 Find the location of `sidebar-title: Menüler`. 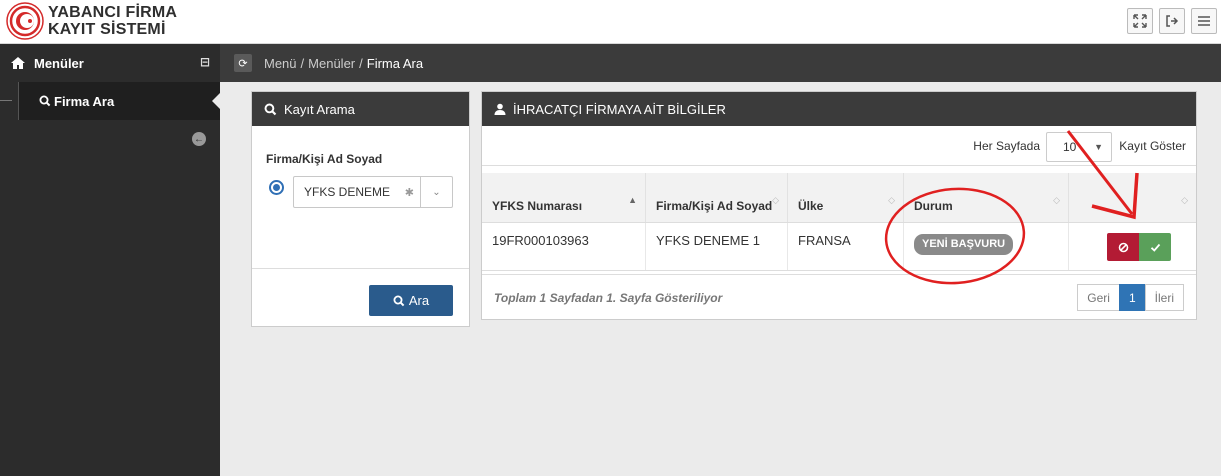

sidebar-title: Menüler is located at coordinates (59, 63).